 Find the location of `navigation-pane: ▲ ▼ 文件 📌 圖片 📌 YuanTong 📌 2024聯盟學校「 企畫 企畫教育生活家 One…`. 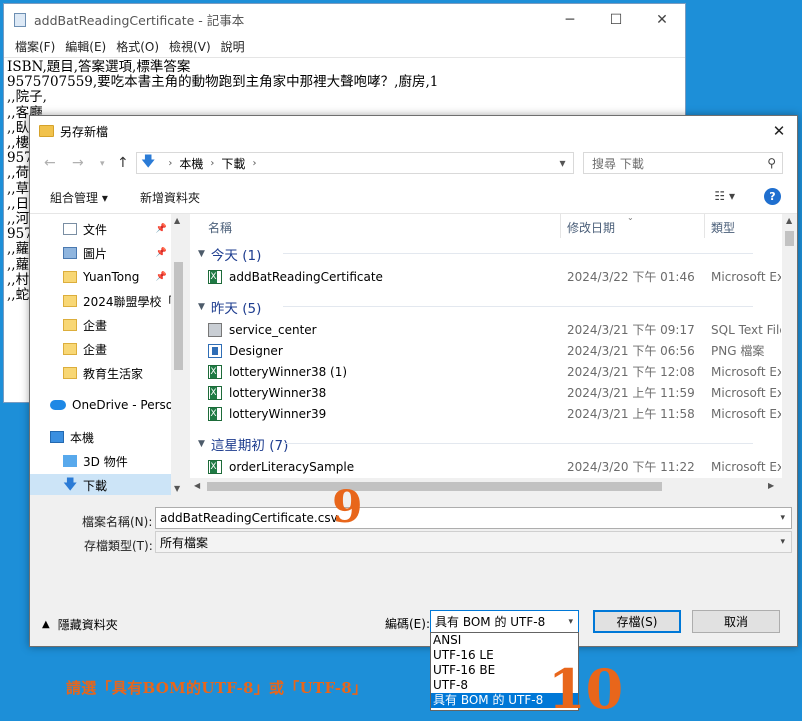

navigation-pane: ▲ ▼ 文件 📌 圖片 📌 YuanTong 📌 2024聯盟學校「 企畫 企畫教育生活家 One… is located at coordinates (108, 354).